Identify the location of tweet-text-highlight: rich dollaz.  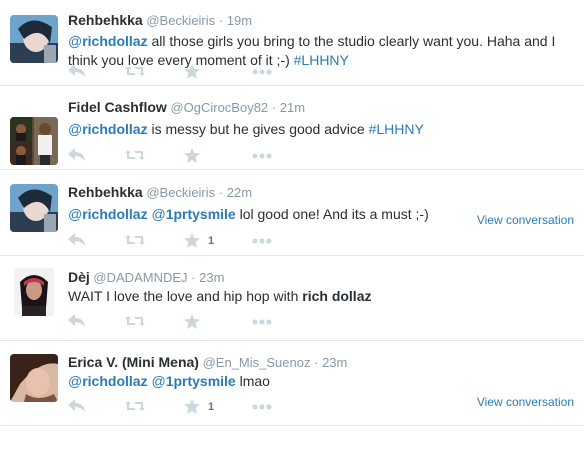
(337, 296).